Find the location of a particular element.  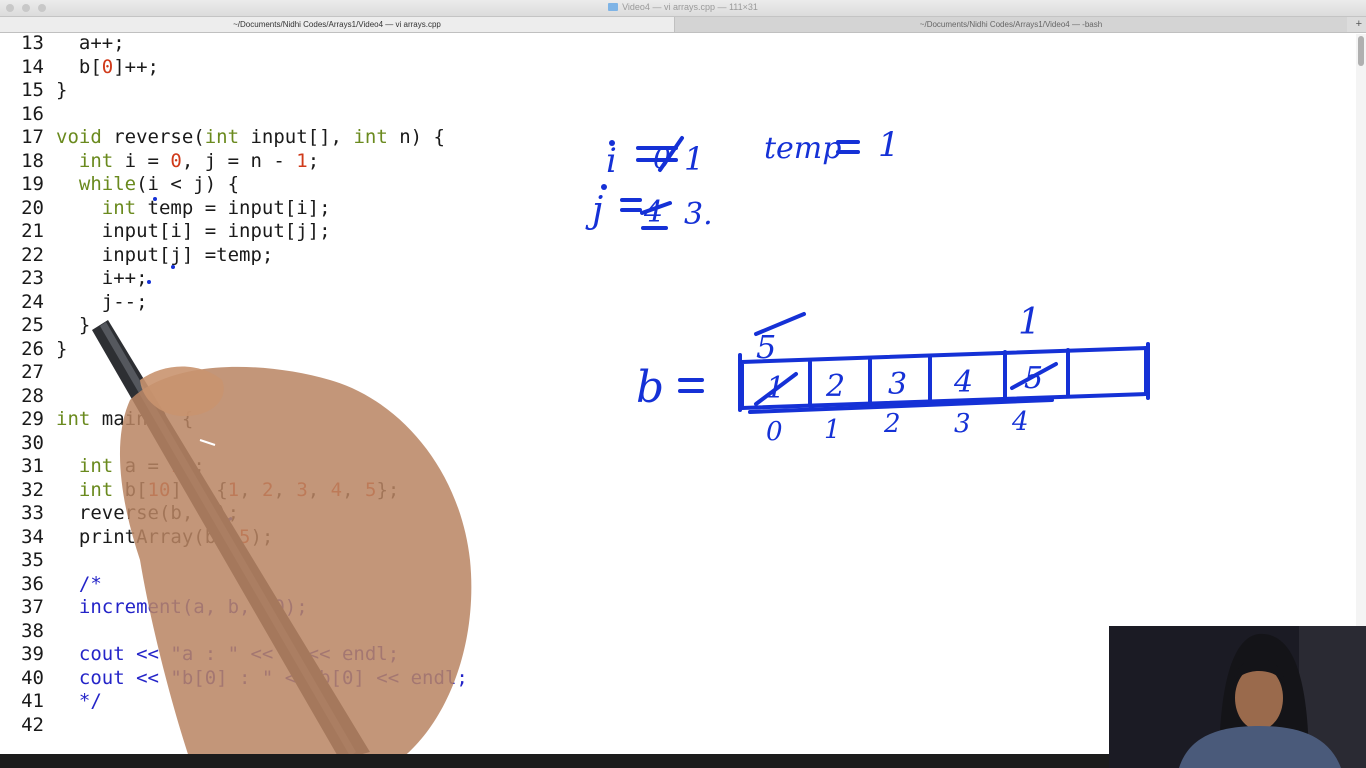

code-token: ]++; is located at coordinates (136, 66).